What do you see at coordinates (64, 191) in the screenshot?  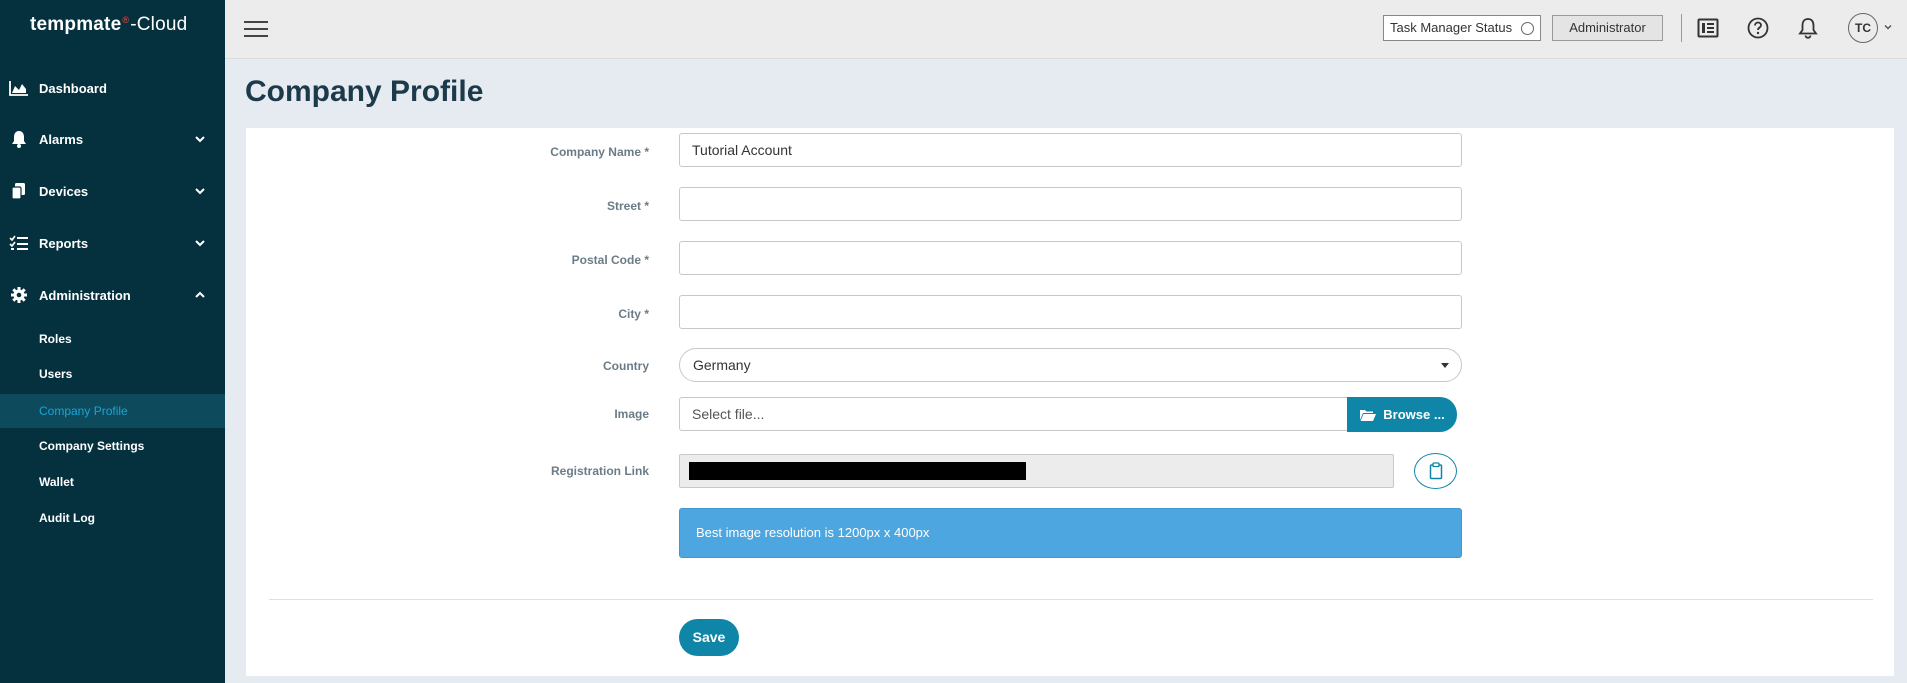 I see `sidebar-item-label: Devices` at bounding box center [64, 191].